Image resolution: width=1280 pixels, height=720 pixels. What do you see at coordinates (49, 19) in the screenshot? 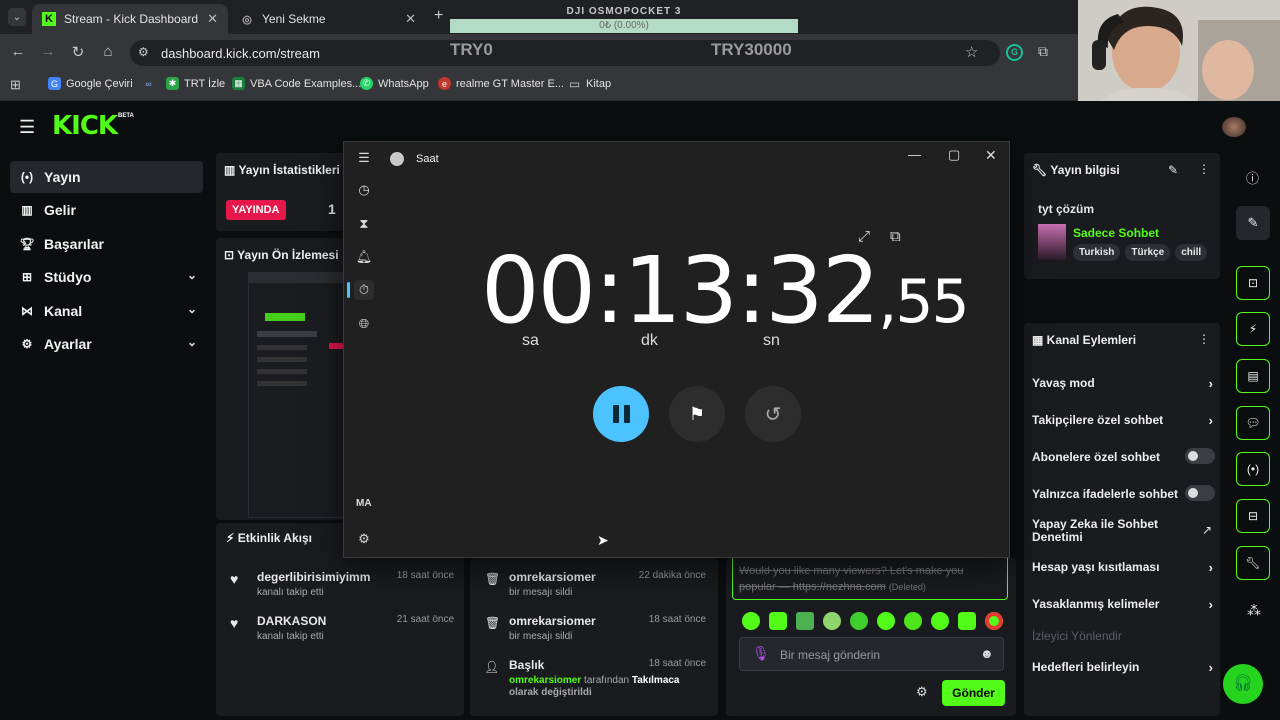
I see `kick-favicon-icon: K` at bounding box center [49, 19].